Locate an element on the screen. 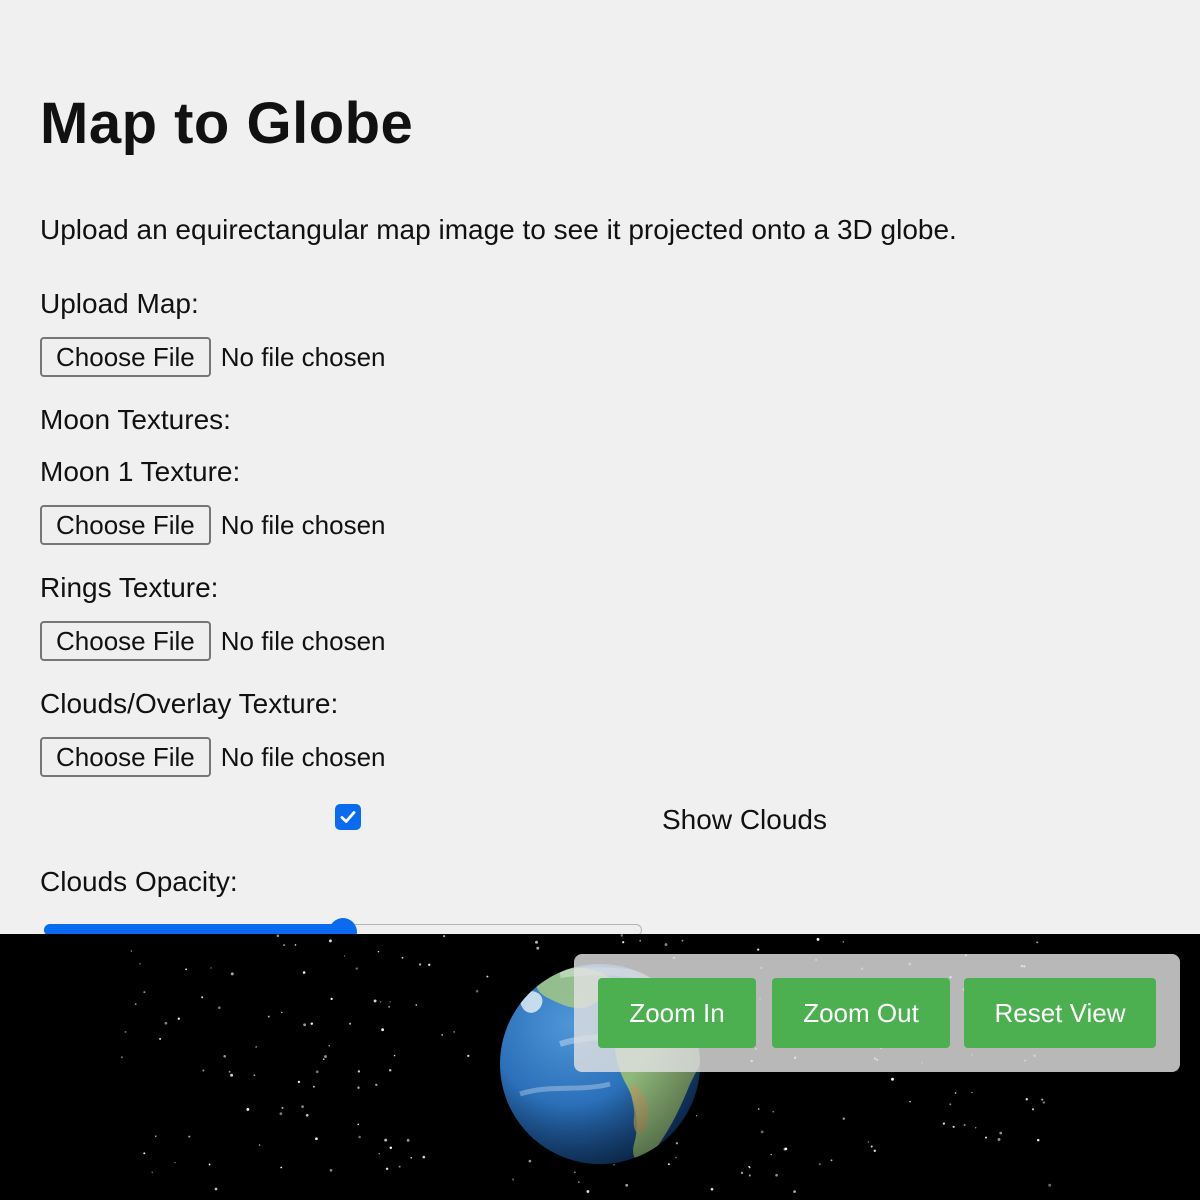 Image resolution: width=1200 pixels, height=1200 pixels. clouds-texture-label: Clouds/Overlay Texture: is located at coordinates (189, 703).